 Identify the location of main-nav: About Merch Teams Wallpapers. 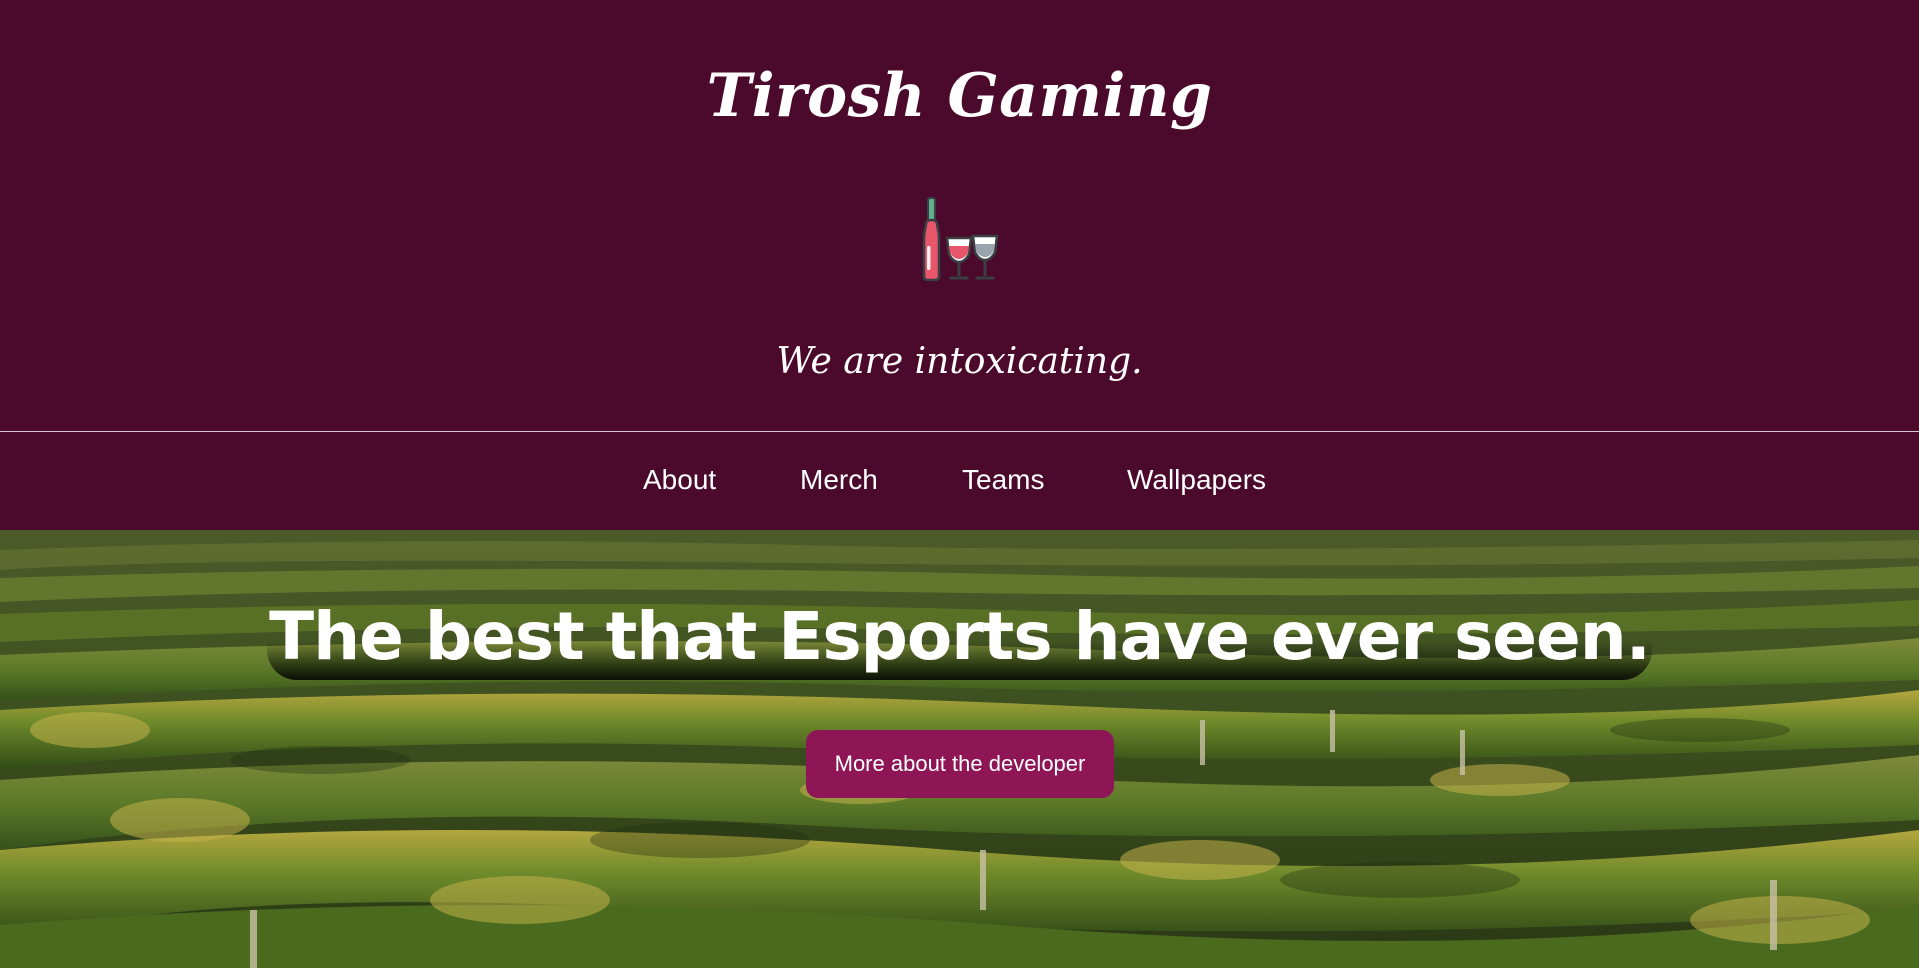
(959, 481).